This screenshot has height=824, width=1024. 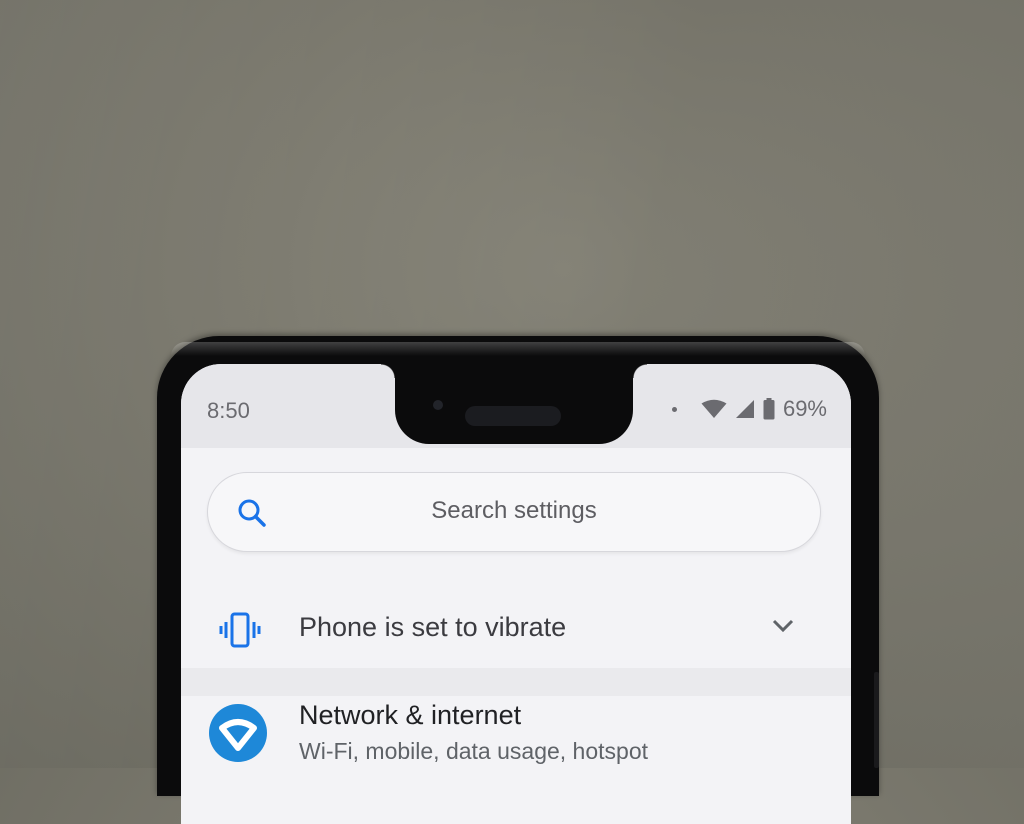 I want to click on notification-dot-icon, so click(x=674, y=409).